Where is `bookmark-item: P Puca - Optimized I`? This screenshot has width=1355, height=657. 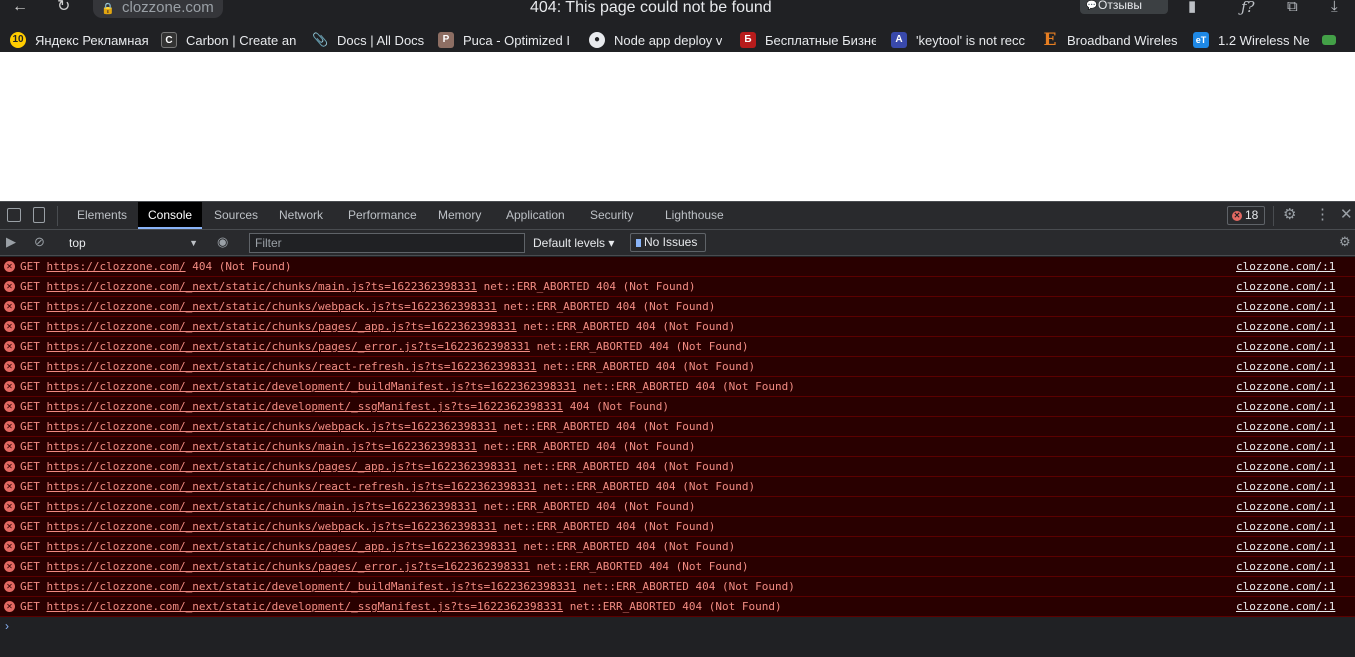
bookmark-item: P Puca - Optimized I is located at coordinates (506, 40).